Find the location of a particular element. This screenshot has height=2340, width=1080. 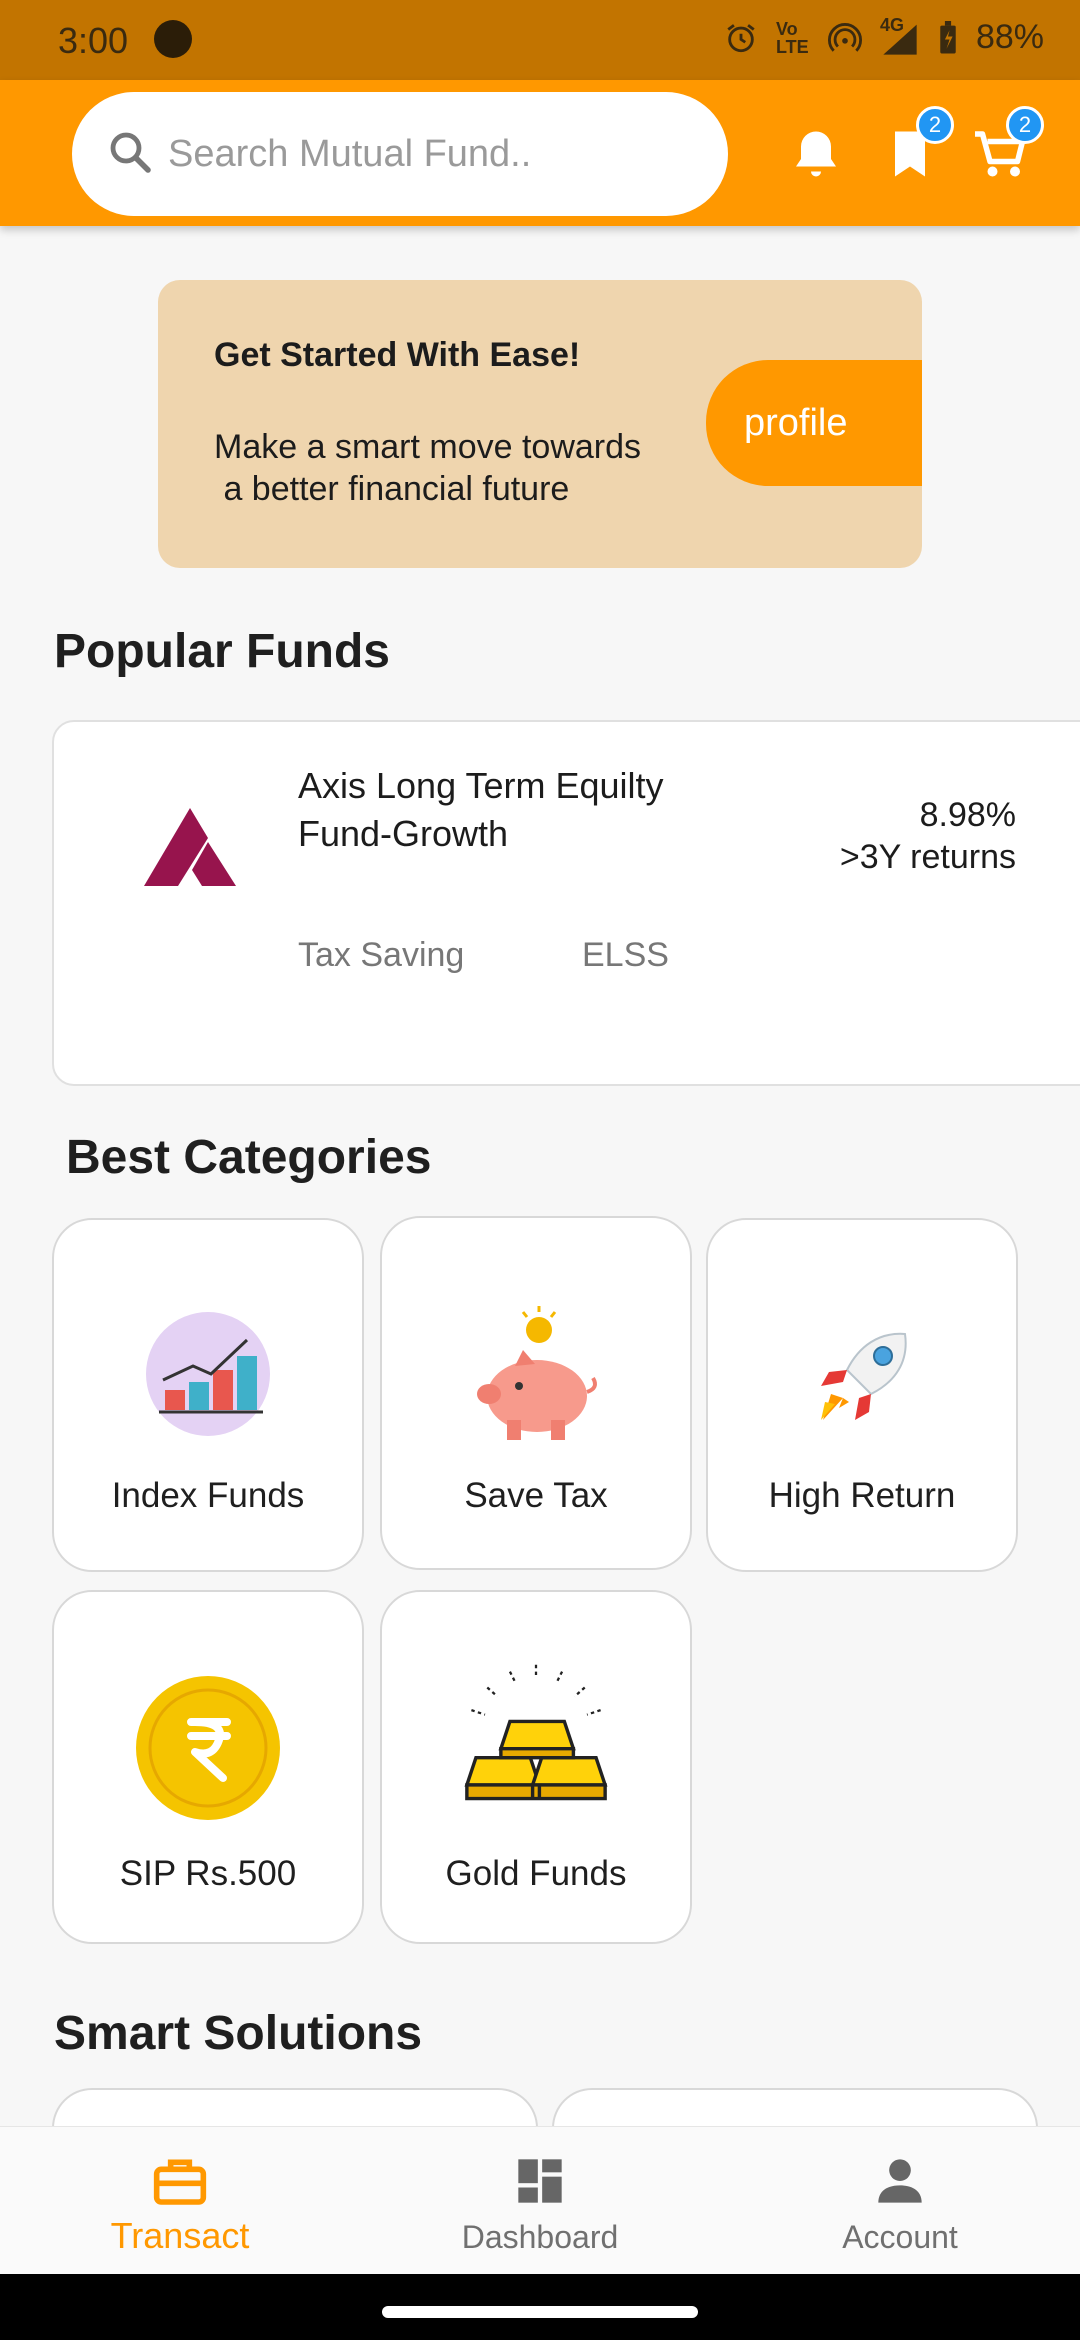

notification-bell-button is located at coordinates (816, 154).